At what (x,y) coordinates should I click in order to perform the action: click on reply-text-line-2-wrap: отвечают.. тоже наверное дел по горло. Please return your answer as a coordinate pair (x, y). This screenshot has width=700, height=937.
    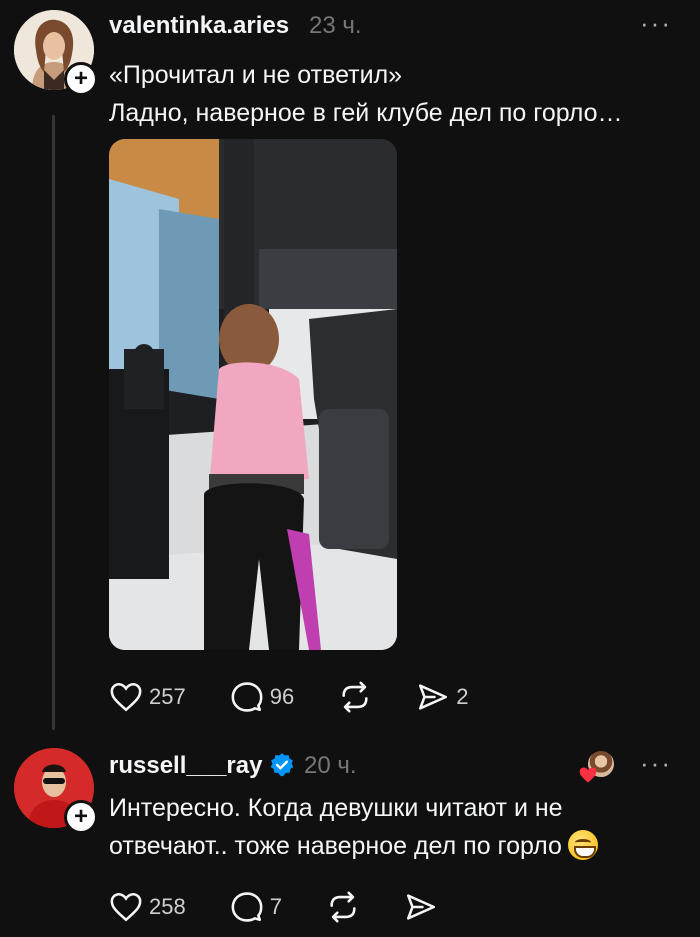
    Looking at the image, I should click on (353, 846).